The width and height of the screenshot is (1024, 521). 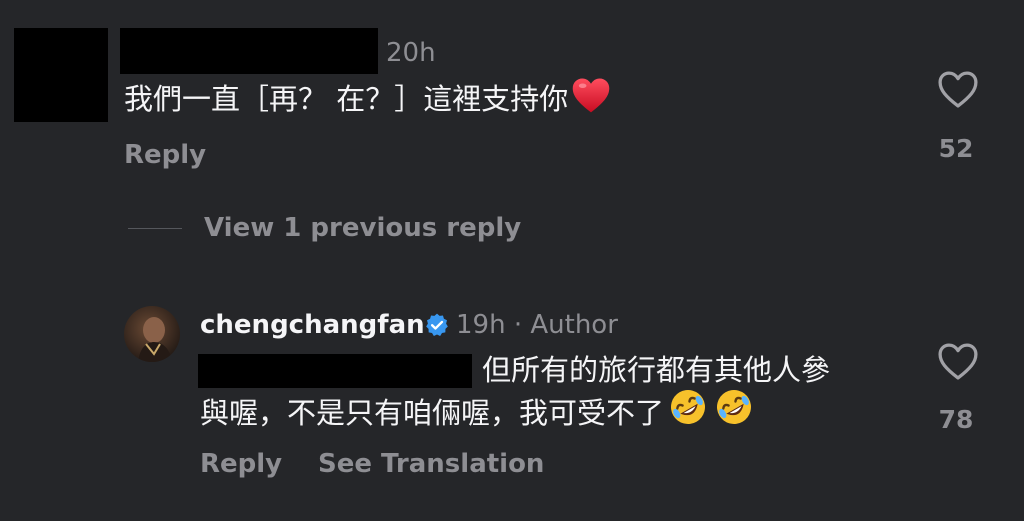 What do you see at coordinates (346, 99) in the screenshot?
I see `comment-body: 我們一直［再？ 在？］這裡支持你` at bounding box center [346, 99].